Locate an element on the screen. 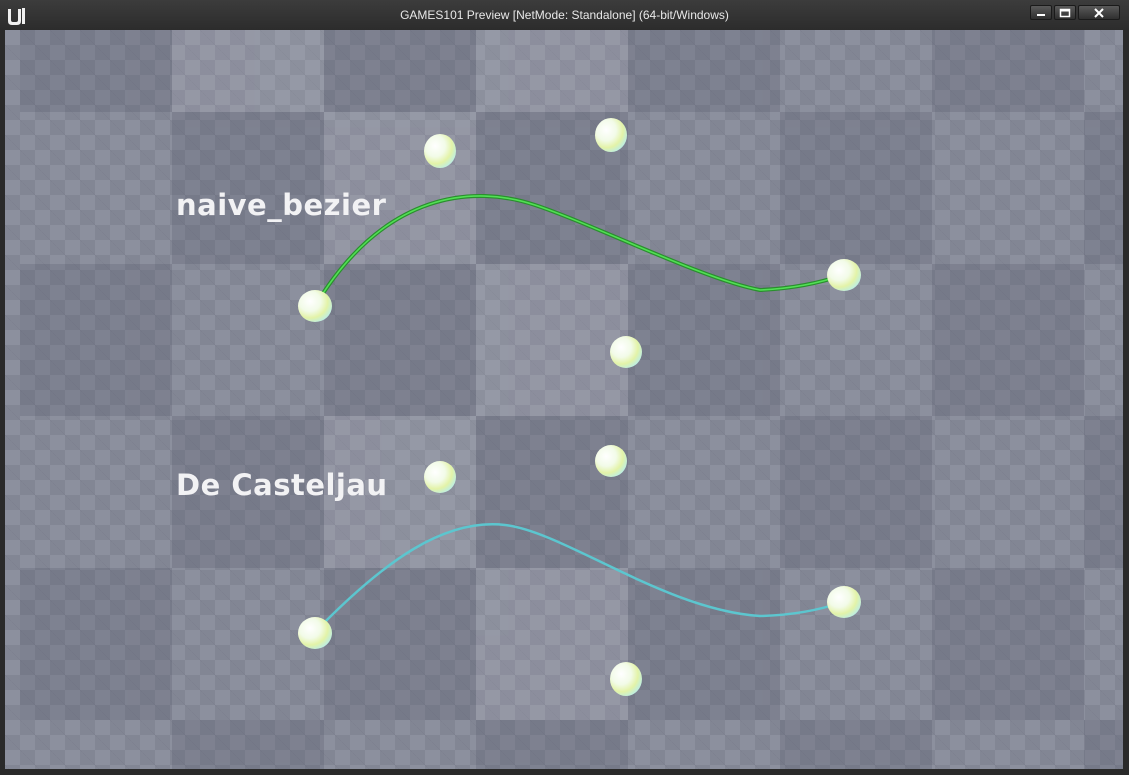  maximize-icon is located at coordinates (1065, 12).